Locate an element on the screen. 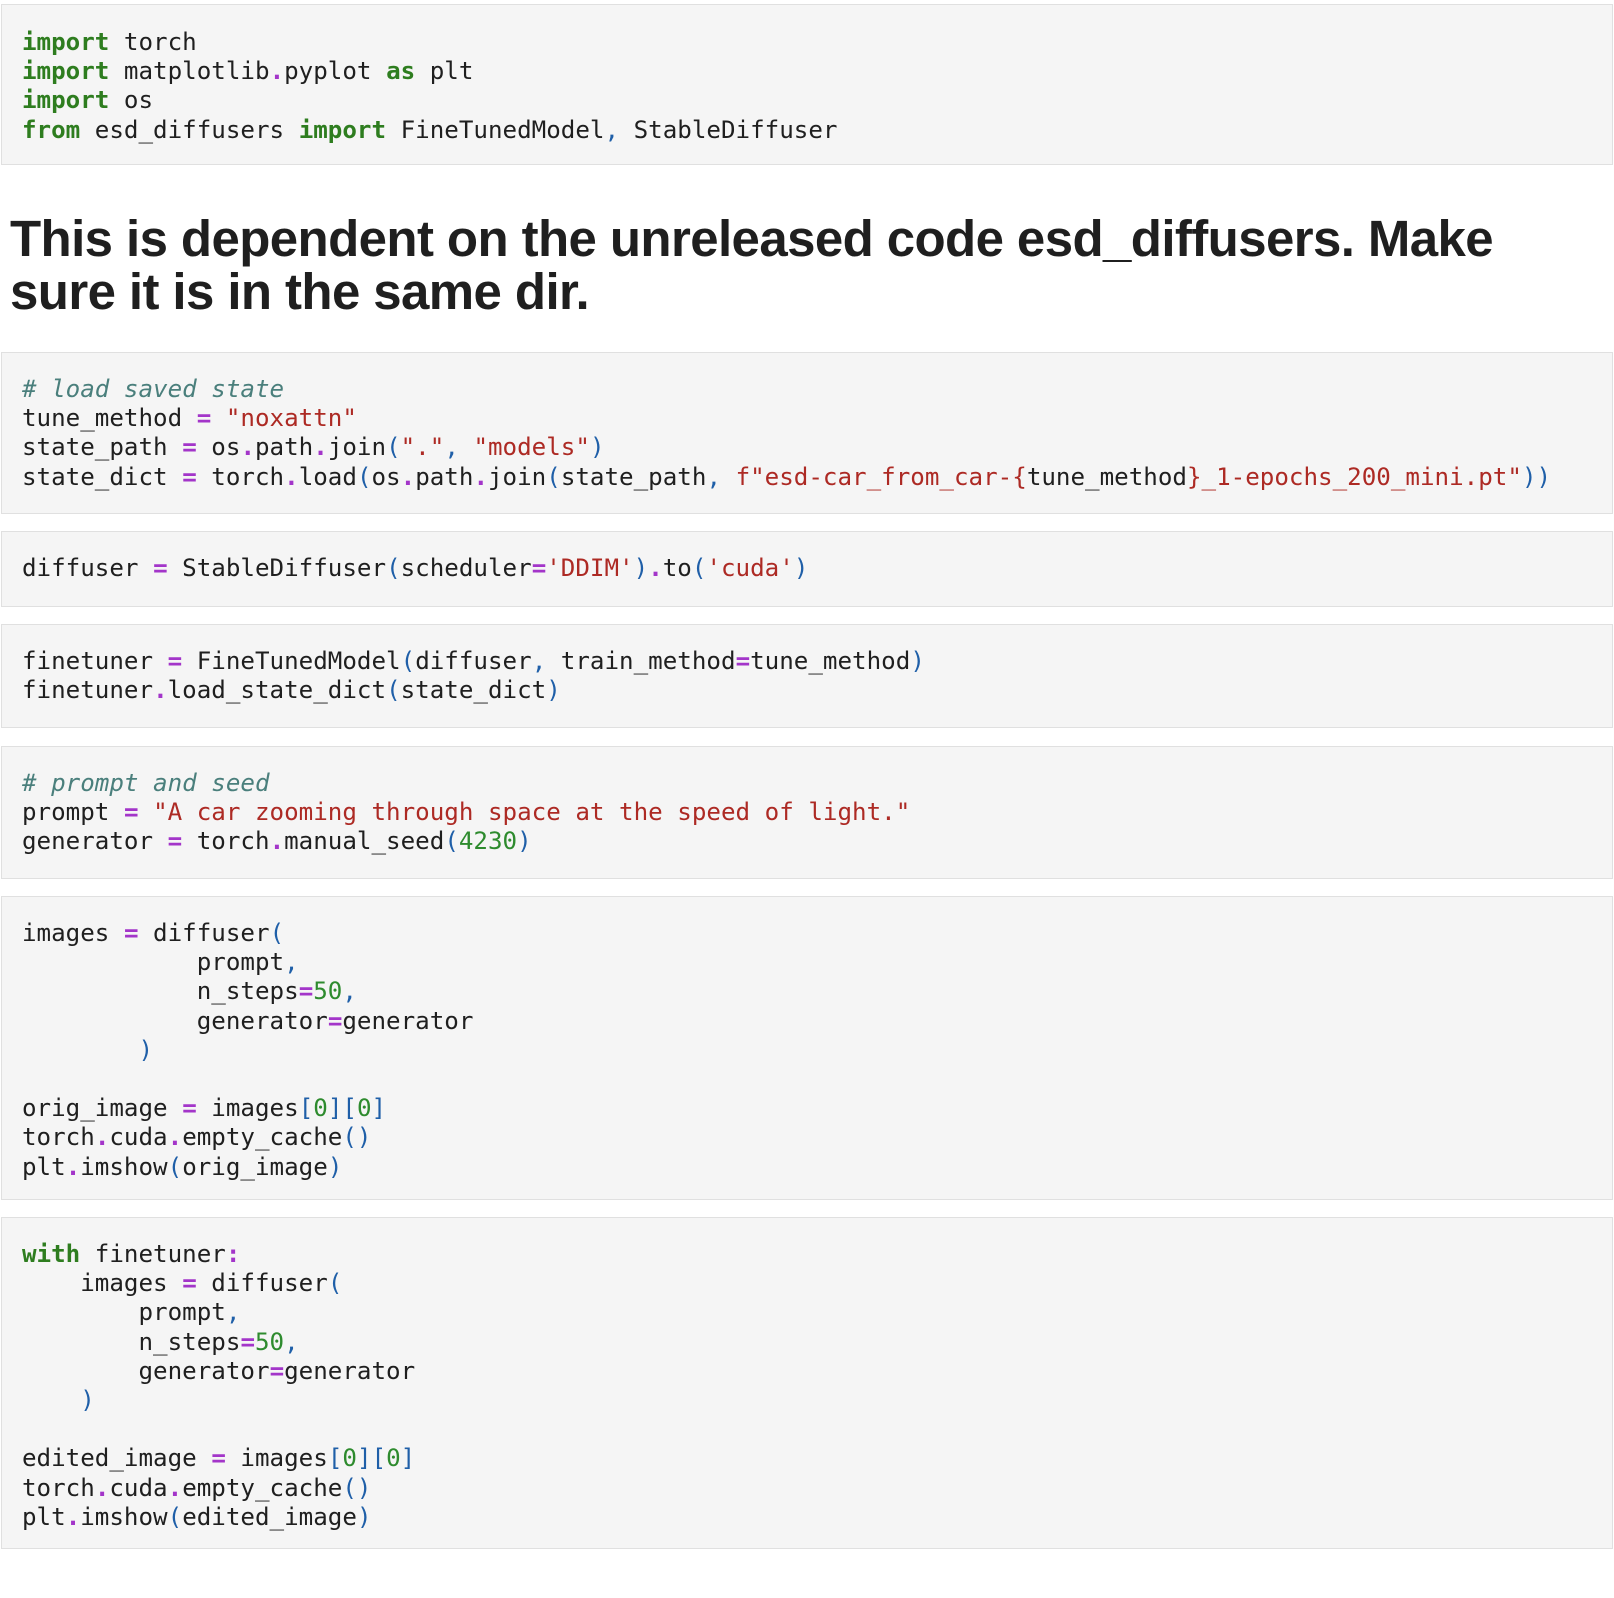 This screenshot has height=1598, width=1614. code-text: torch is located at coordinates (226, 841).